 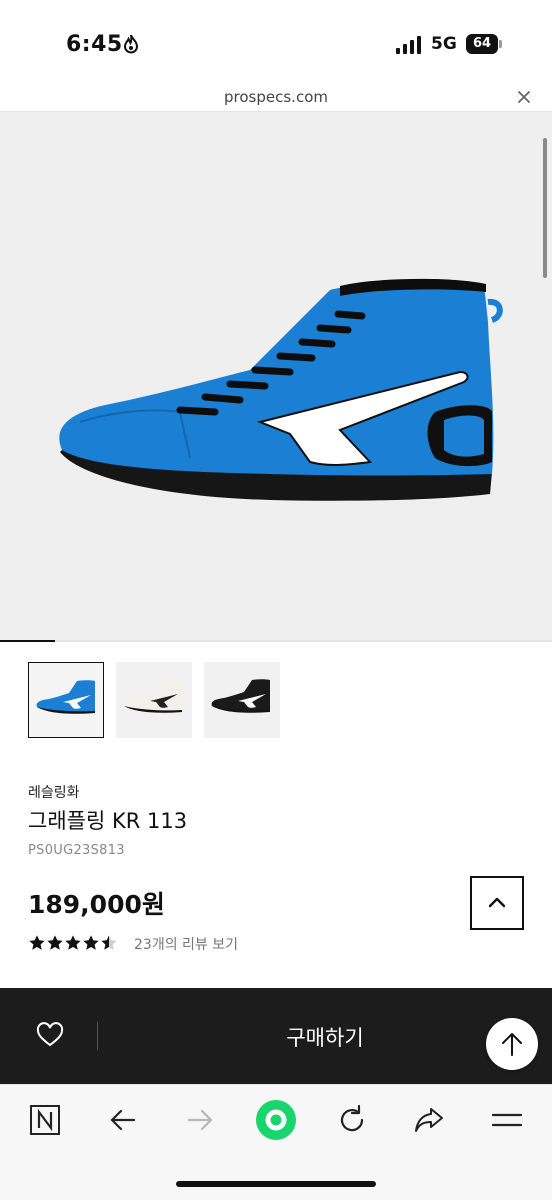 I want to click on scroll-up-button, so click(x=497, y=903).